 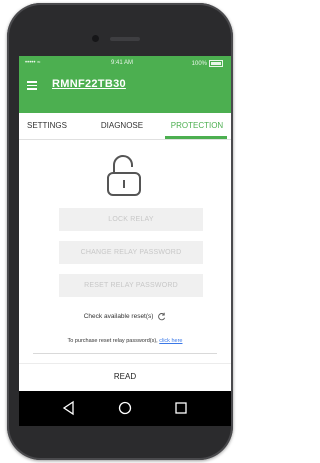 What do you see at coordinates (122, 63) in the screenshot?
I see `status-time: 9:41 AM` at bounding box center [122, 63].